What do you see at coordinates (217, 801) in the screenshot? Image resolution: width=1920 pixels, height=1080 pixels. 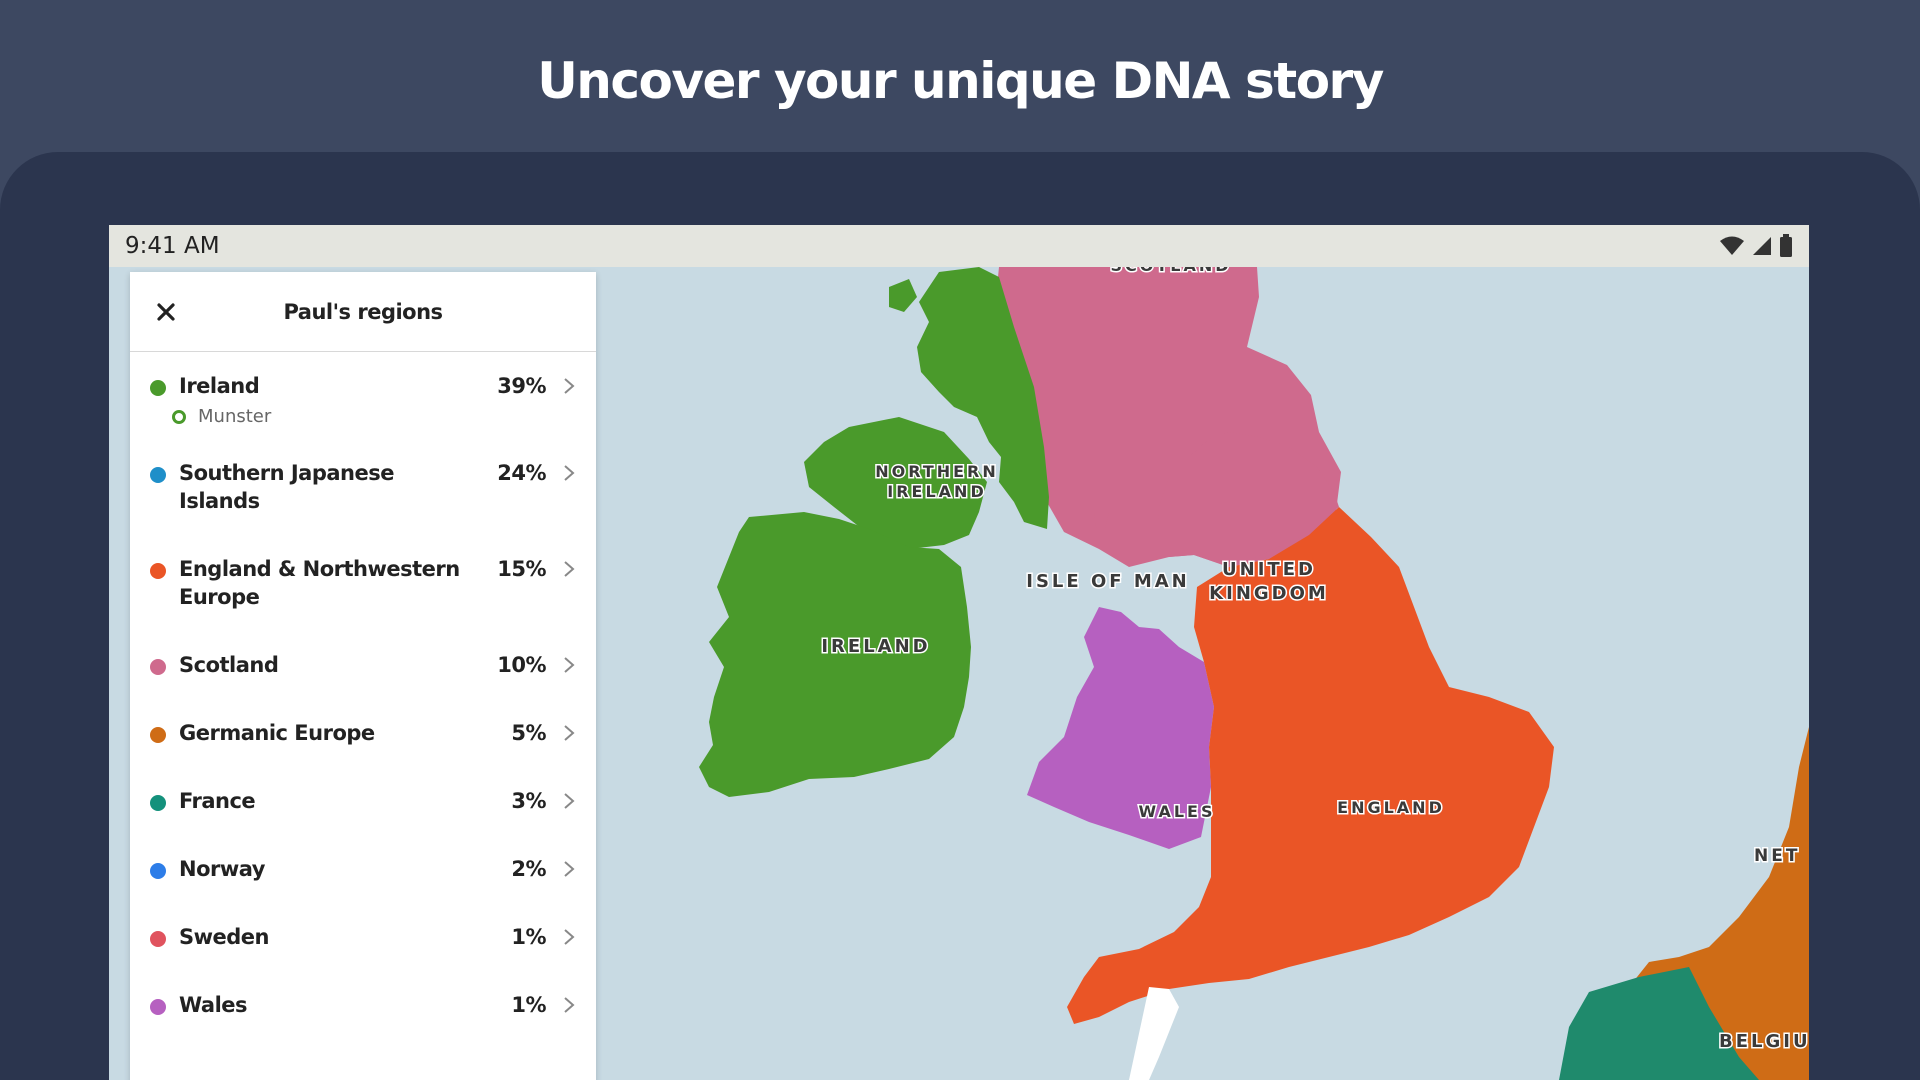 I see `region-name: France` at bounding box center [217, 801].